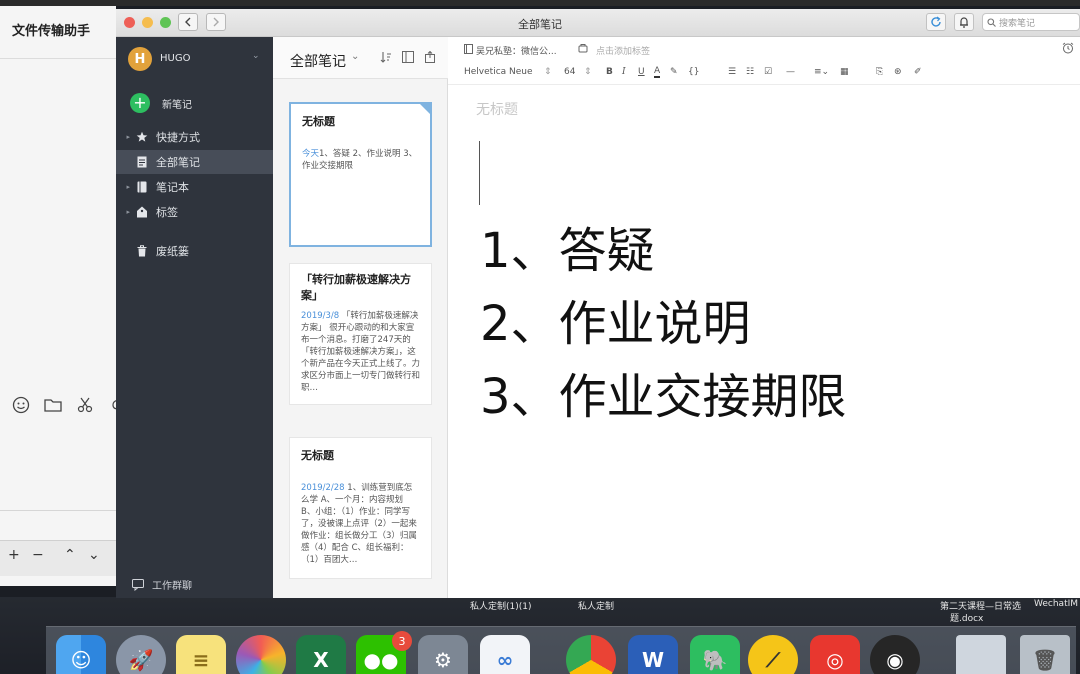 The width and height of the screenshot is (1080, 674). Describe the element at coordinates (61, 296) in the screenshot. I see `wechat-window: 文件传输助手 + − ⌃ ⌄` at that location.